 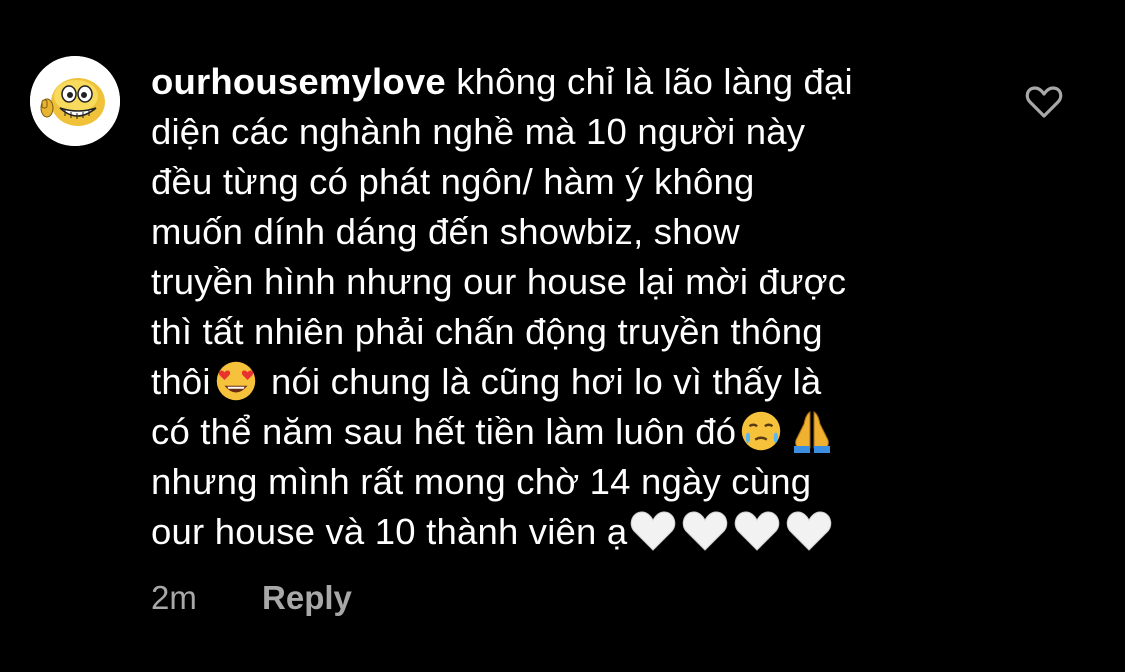 I want to click on avatar, so click(x=75, y=101).